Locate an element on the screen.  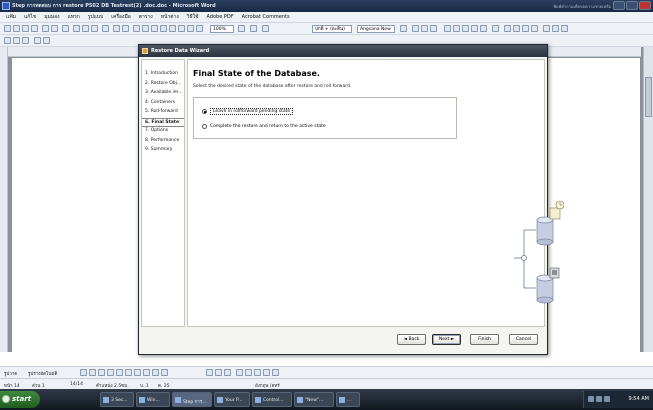
radio-selected is located at coordinates (204, 111).